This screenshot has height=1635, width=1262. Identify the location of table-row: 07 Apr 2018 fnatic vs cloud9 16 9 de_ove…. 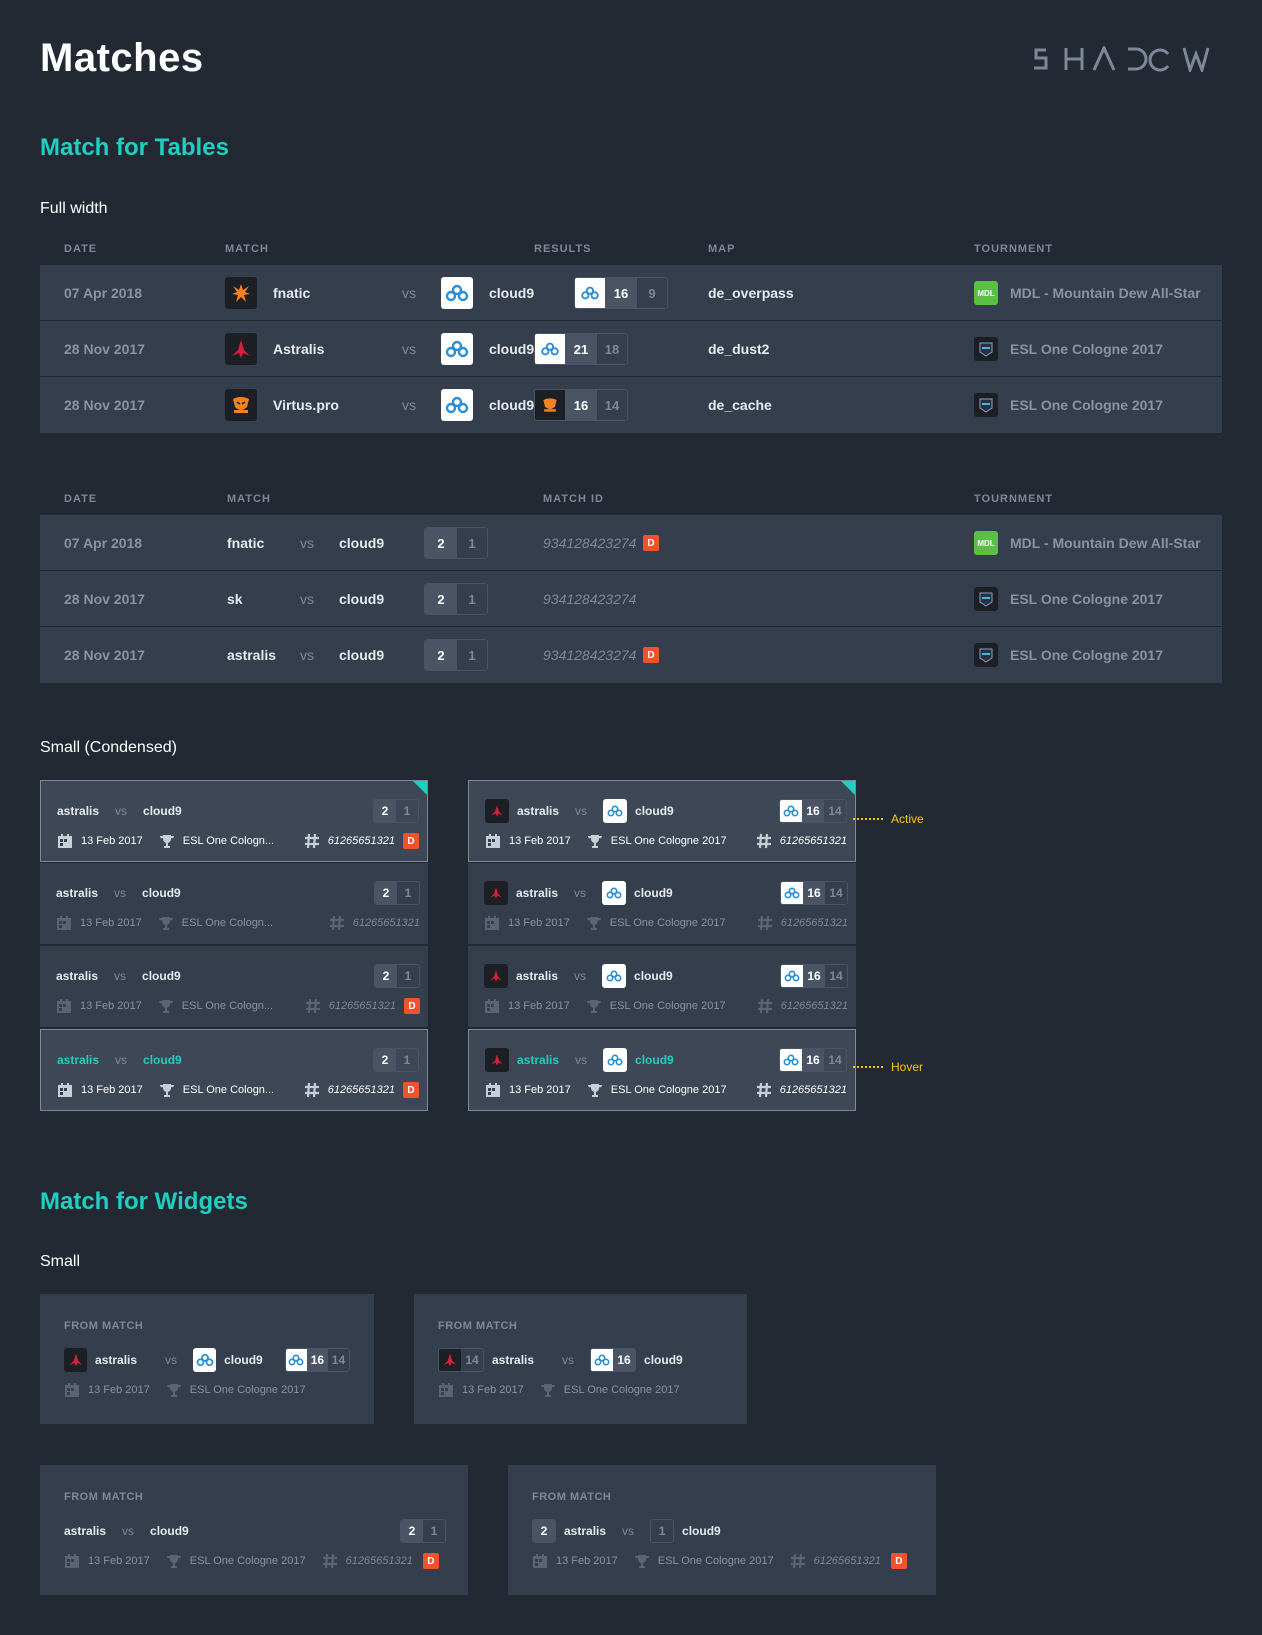
(631, 293).